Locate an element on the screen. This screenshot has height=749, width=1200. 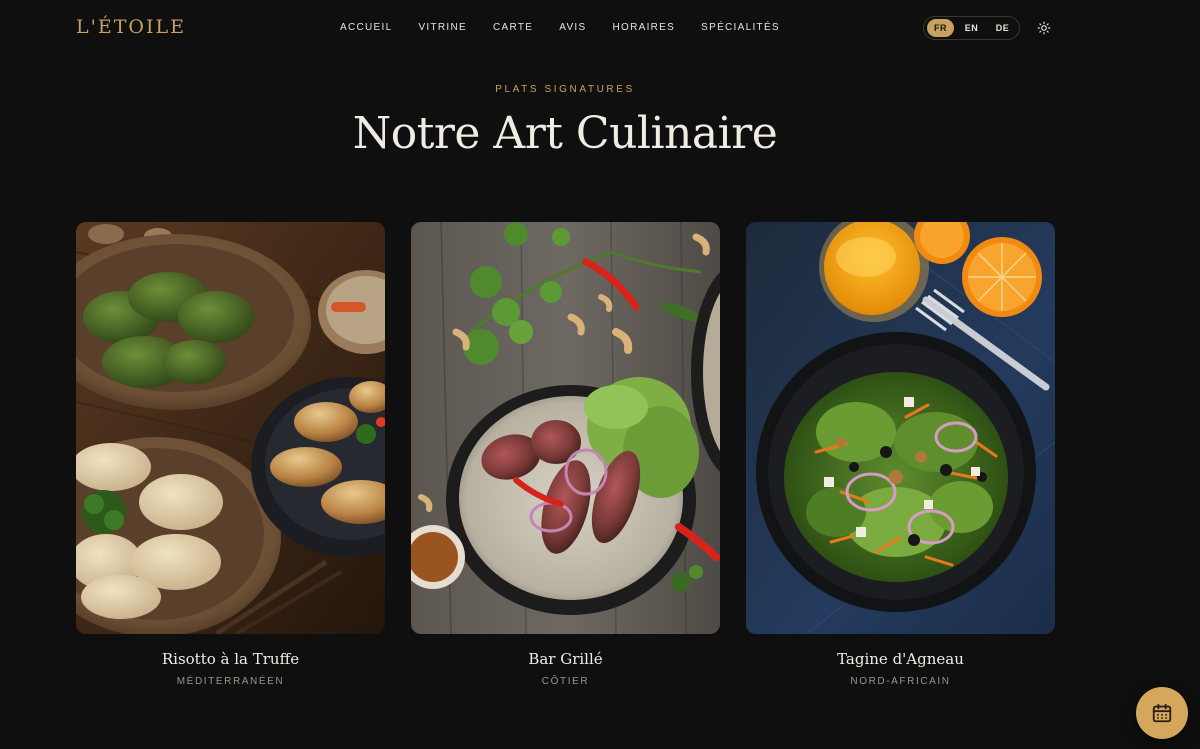
lang-en-button: EN is located at coordinates (971, 28).